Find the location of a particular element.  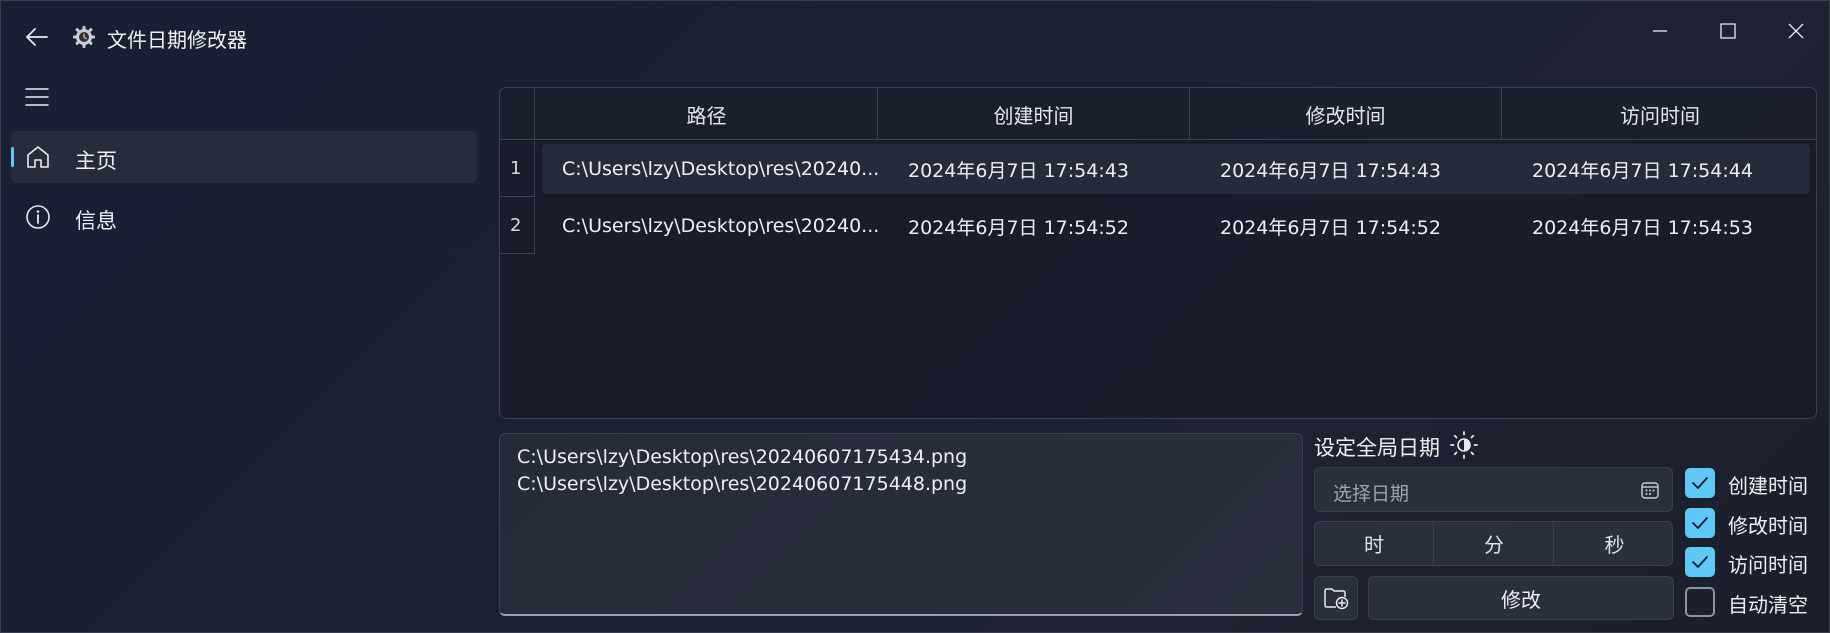

minute-selector: 分 is located at coordinates (1494, 543).